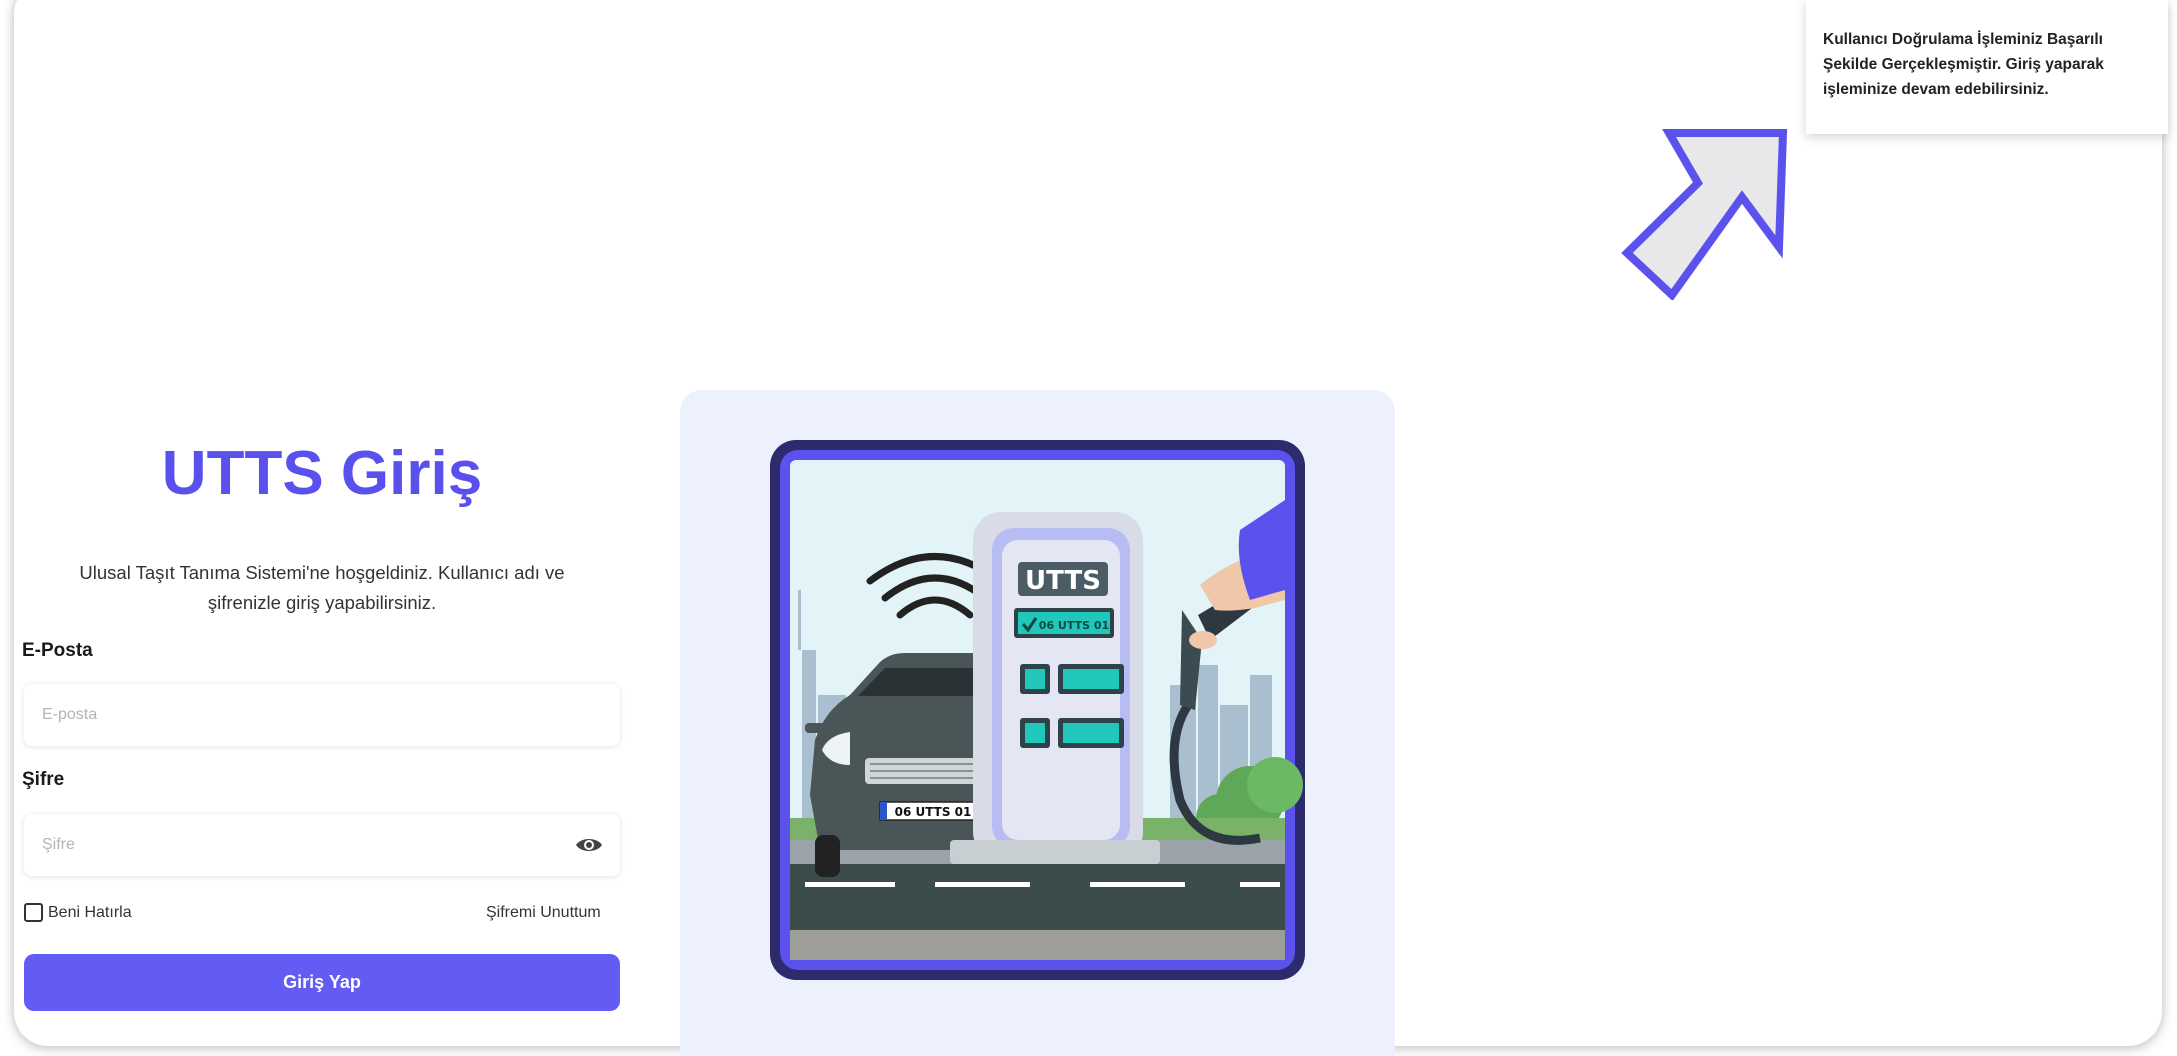 The height and width of the screenshot is (1056, 2177). Describe the element at coordinates (589, 845) in the screenshot. I see `eye-icon` at that location.